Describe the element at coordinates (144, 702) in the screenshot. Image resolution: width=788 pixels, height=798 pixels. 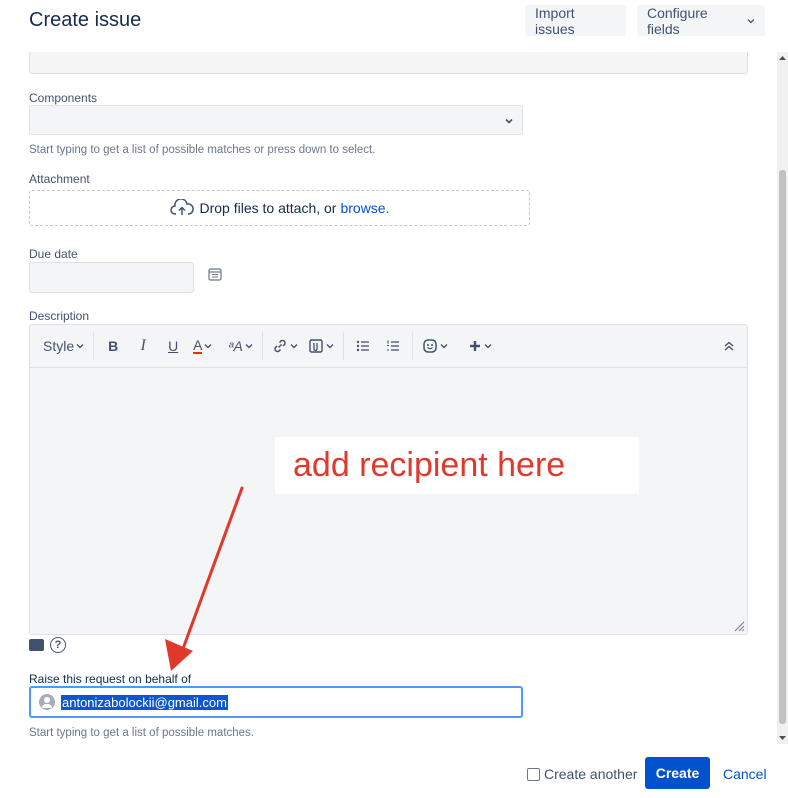
I see `on-behalf-value: antonizabolockii@gmail.com` at that location.